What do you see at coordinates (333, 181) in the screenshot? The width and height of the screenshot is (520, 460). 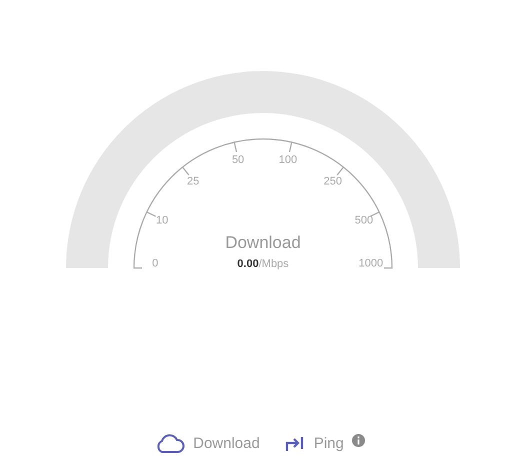 I see `scale-label: 250` at bounding box center [333, 181].